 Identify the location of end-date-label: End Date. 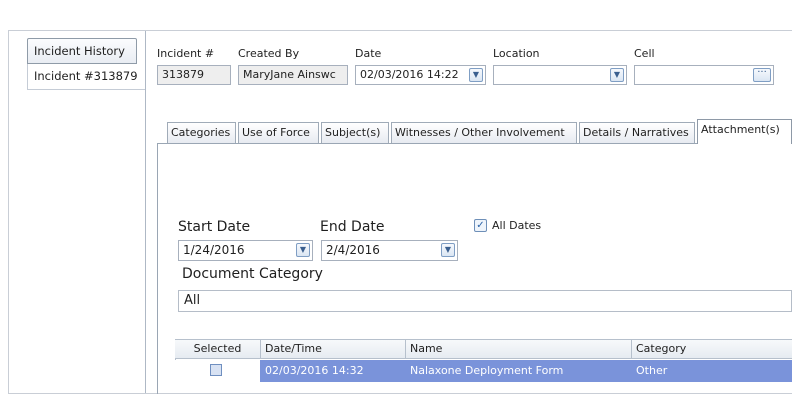
(352, 227).